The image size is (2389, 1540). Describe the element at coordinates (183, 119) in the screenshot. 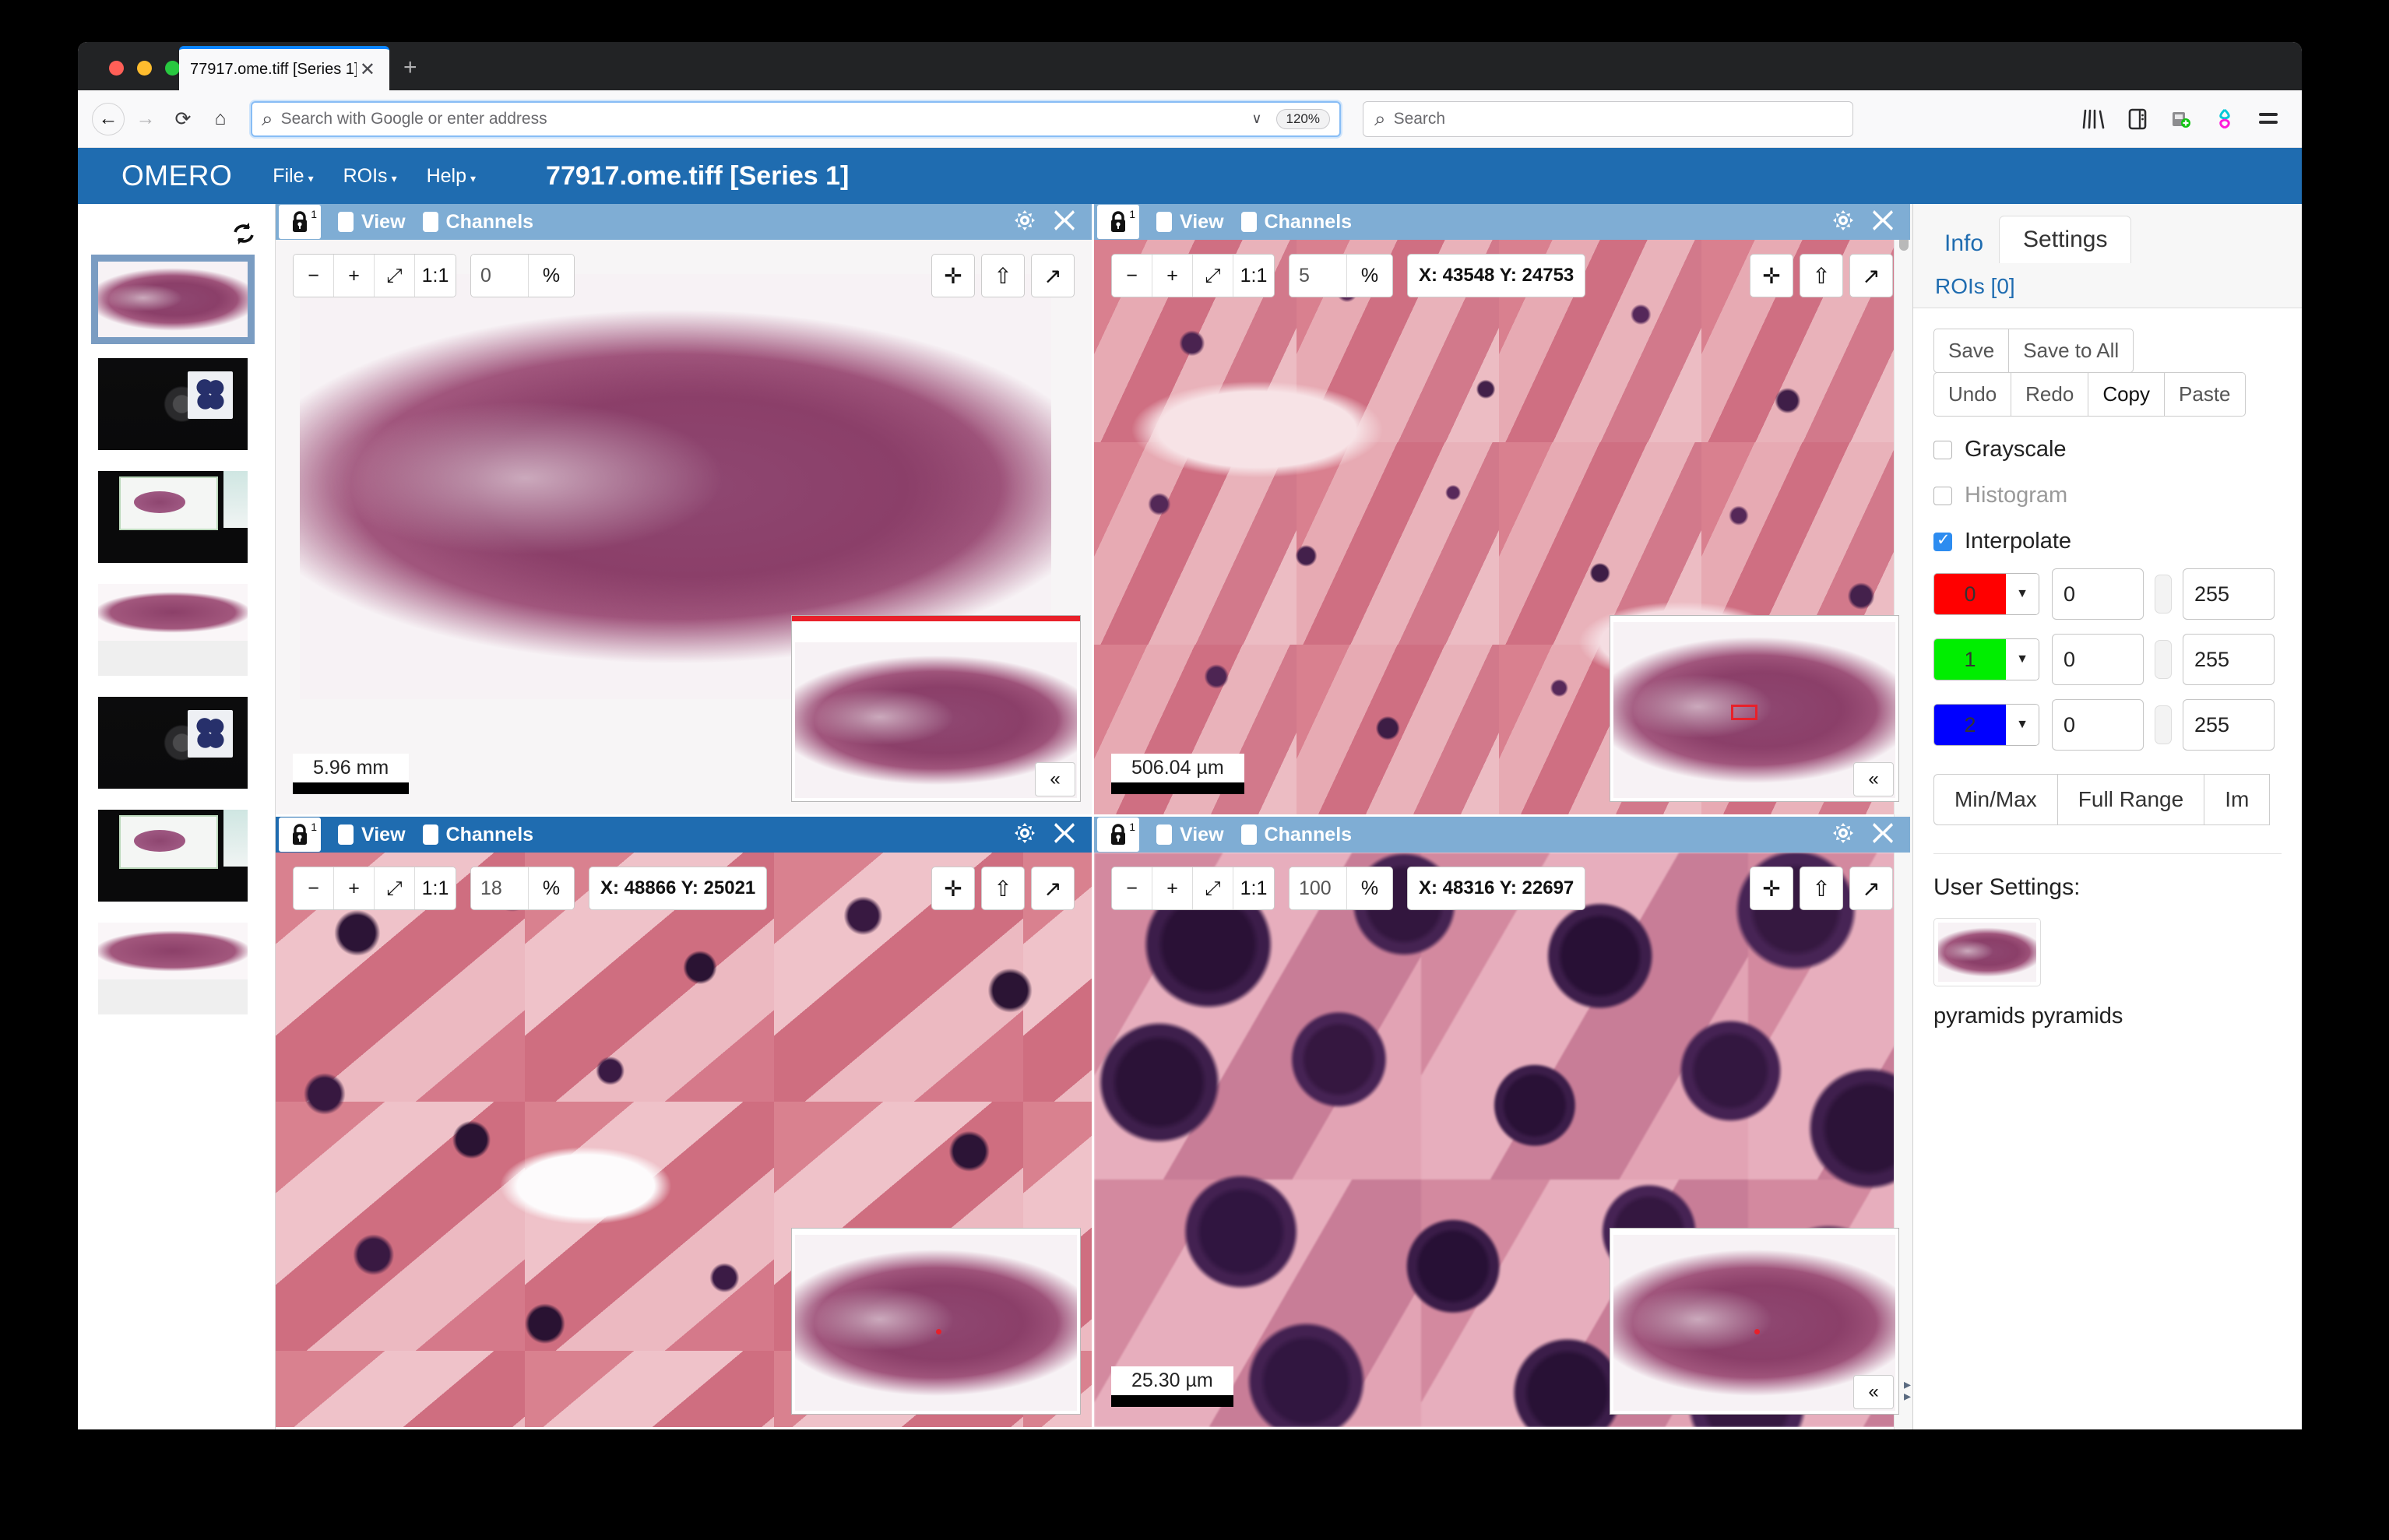

I see `reload-icon: ⟳` at that location.